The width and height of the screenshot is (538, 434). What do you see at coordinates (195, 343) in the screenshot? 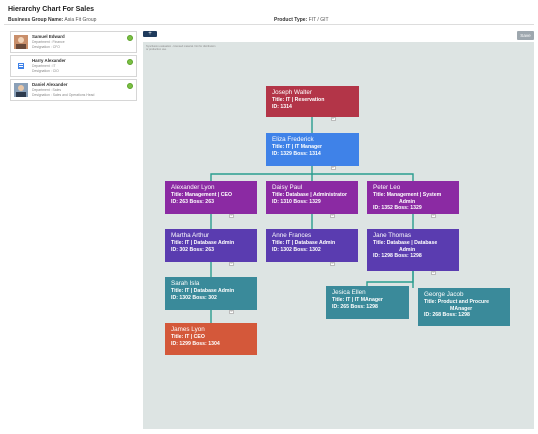
I see `node-detail: ID: 1299 Boss: 1304` at bounding box center [195, 343].